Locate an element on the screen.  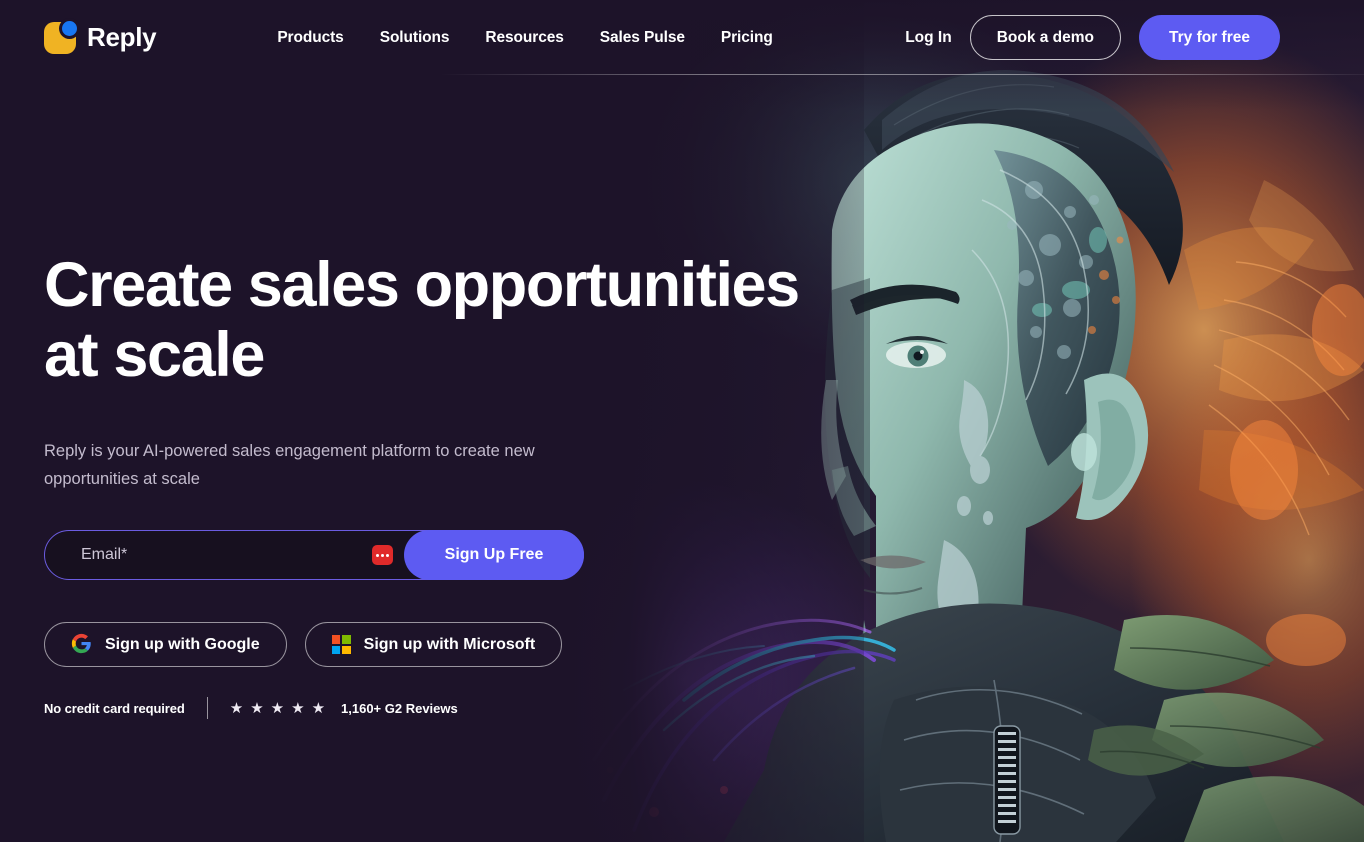
microsoft-icon is located at coordinates (341, 644).